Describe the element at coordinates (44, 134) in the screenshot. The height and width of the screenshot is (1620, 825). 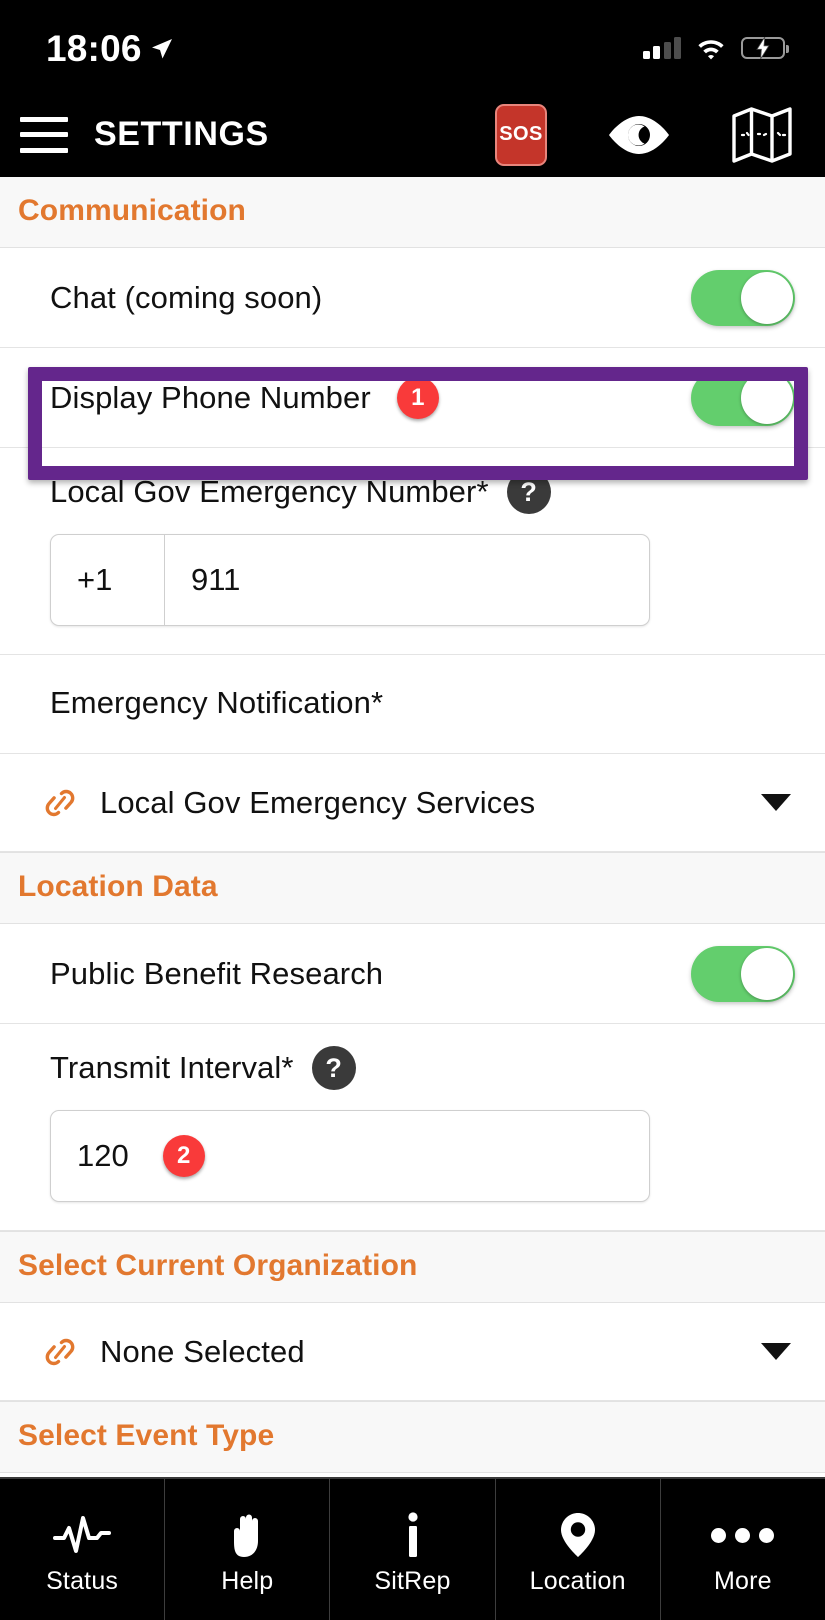
I see `hamburger-menu-icon` at that location.